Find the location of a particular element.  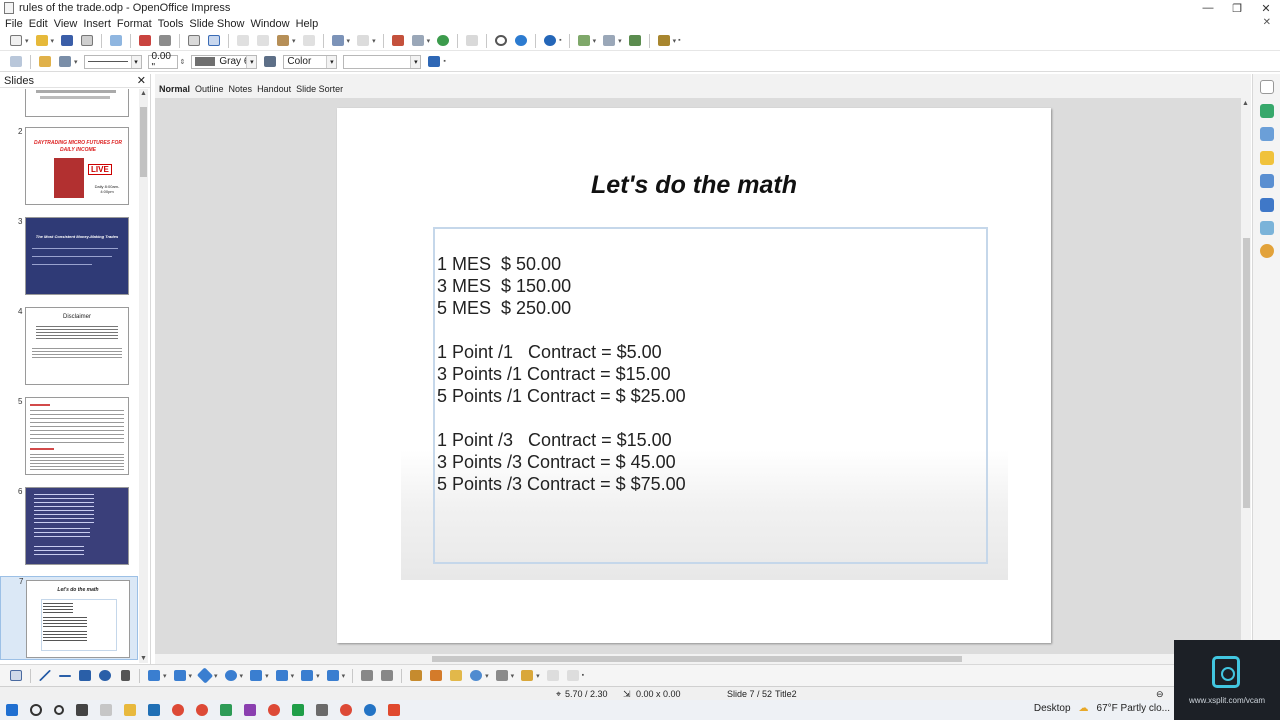

horizontal-scrollbar is located at coordinates (698, 659).